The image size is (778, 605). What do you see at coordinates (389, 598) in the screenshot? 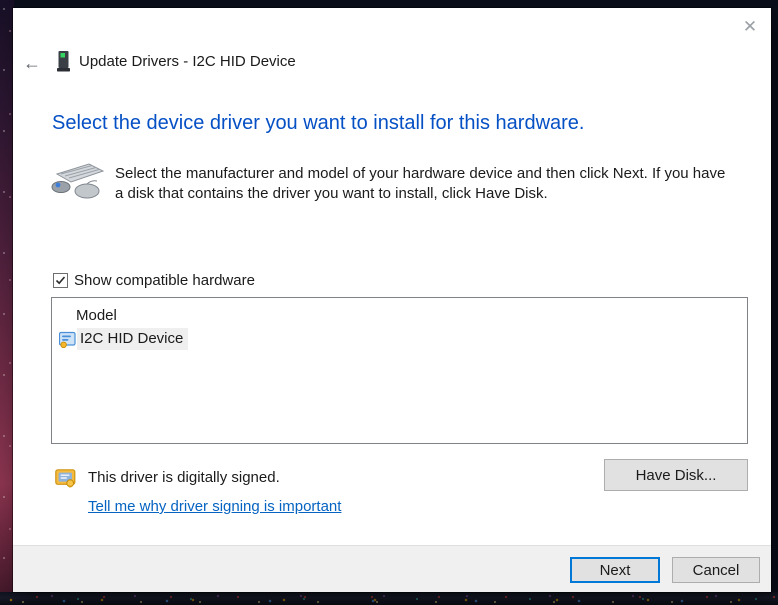
I see `desktop-wallpaper-bottom` at bounding box center [389, 598].